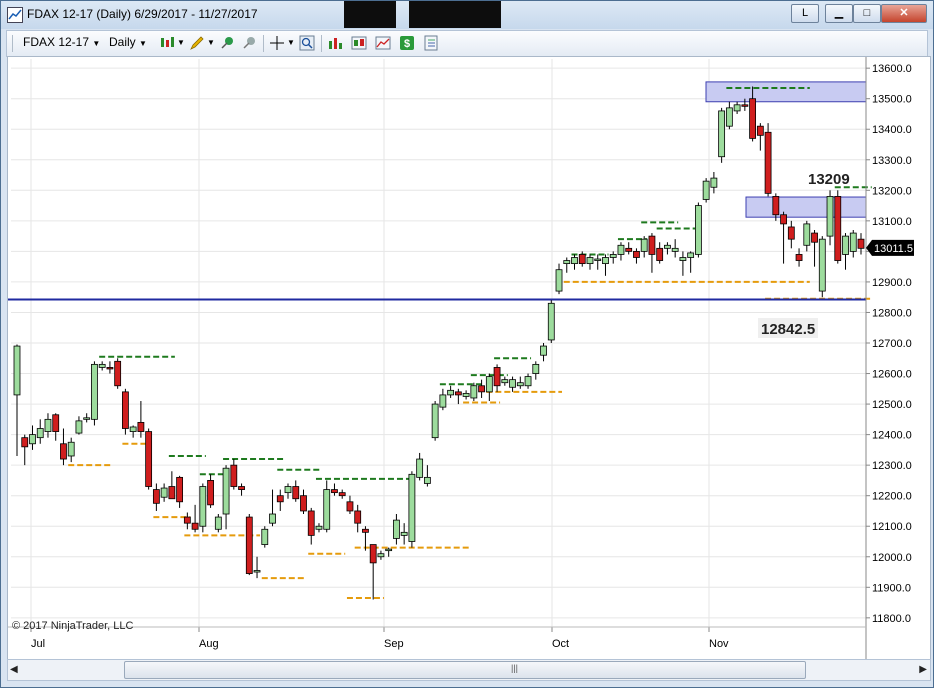 This screenshot has width=934, height=688. Describe the element at coordinates (335, 43) in the screenshot. I see `bar-chart-icon` at that location.